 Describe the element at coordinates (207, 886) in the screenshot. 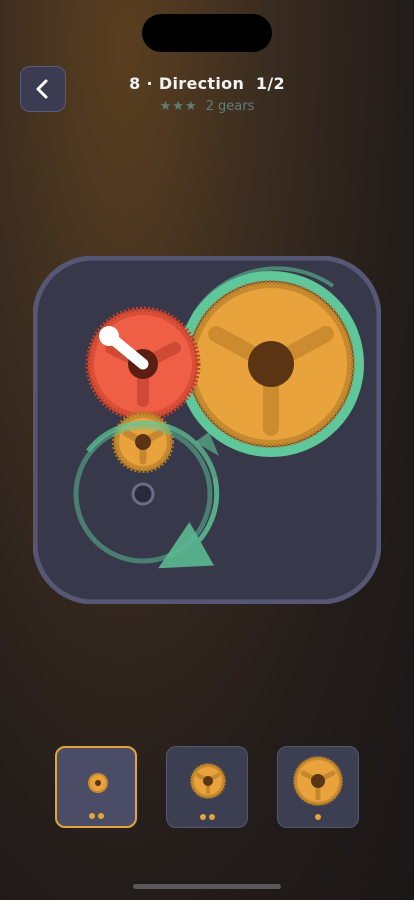

I see `home-indicator` at that location.